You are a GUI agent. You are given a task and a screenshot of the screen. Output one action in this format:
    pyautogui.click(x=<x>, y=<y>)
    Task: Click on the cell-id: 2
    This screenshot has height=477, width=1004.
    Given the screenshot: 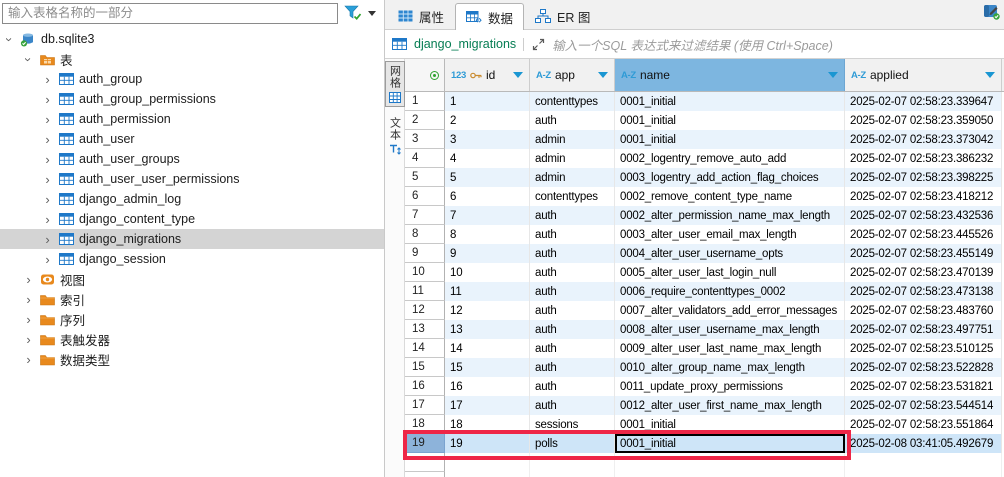 What is the action you would take?
    pyautogui.click(x=487, y=120)
    